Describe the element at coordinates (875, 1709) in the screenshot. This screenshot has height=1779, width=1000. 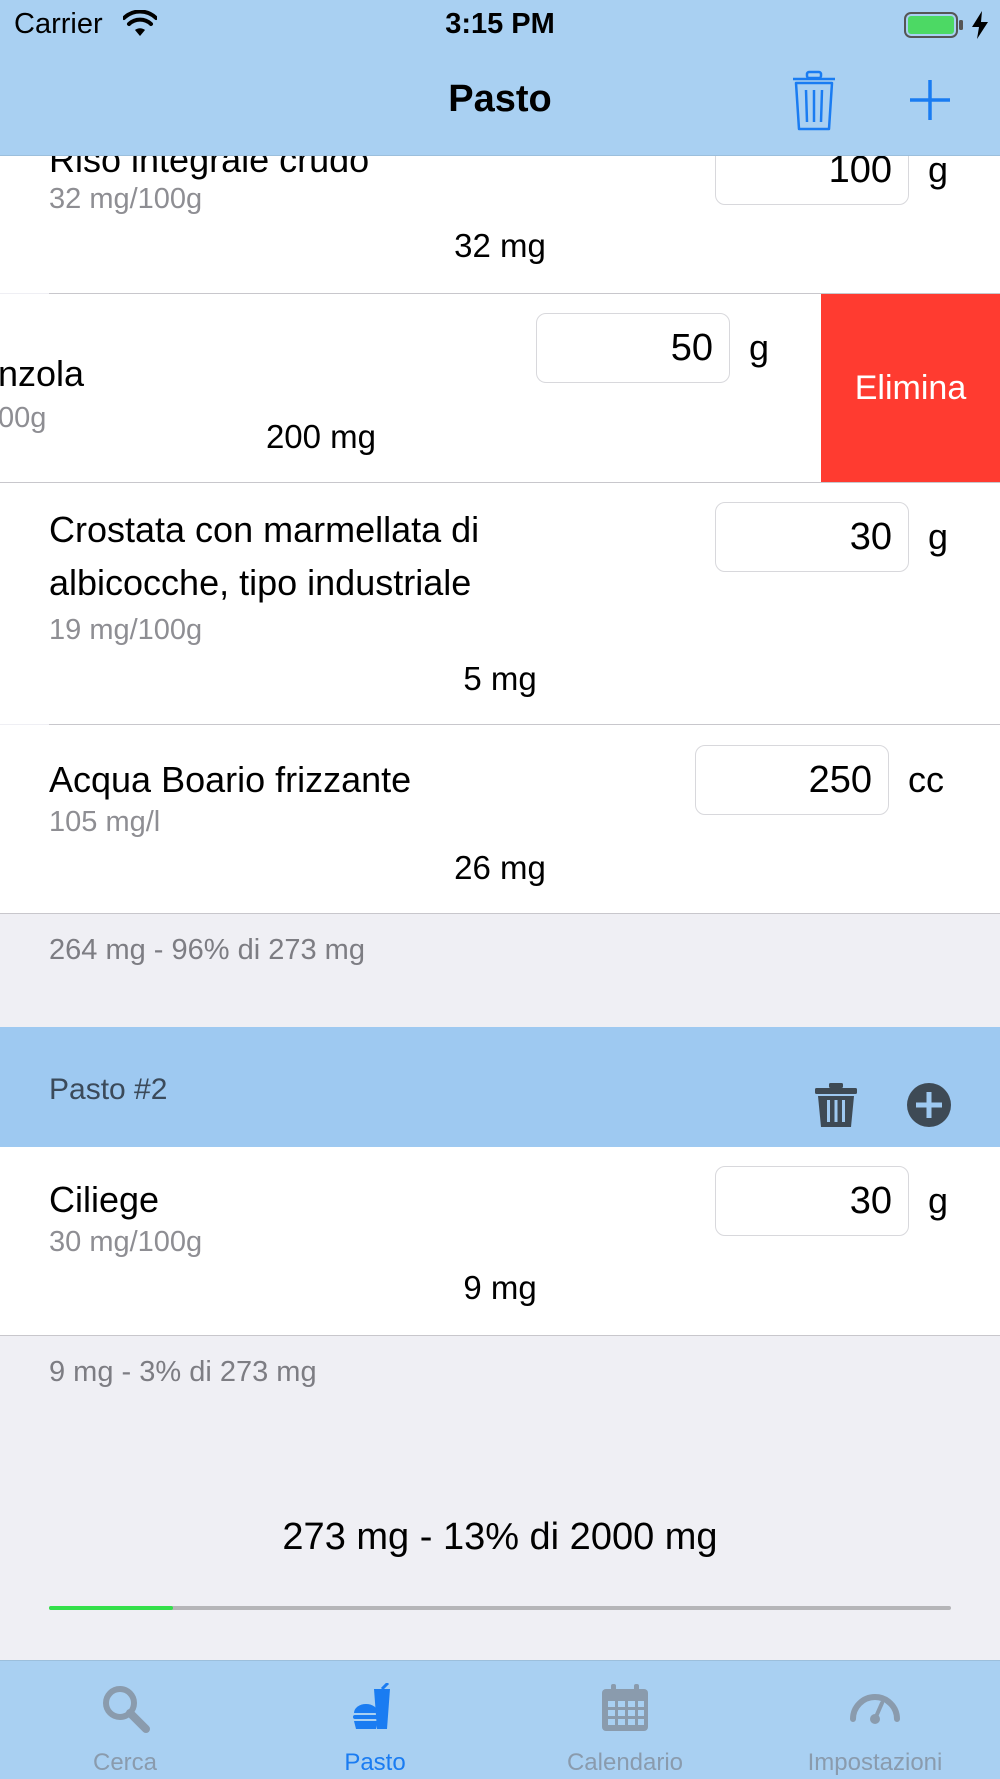
I see `gauge-icon` at that location.